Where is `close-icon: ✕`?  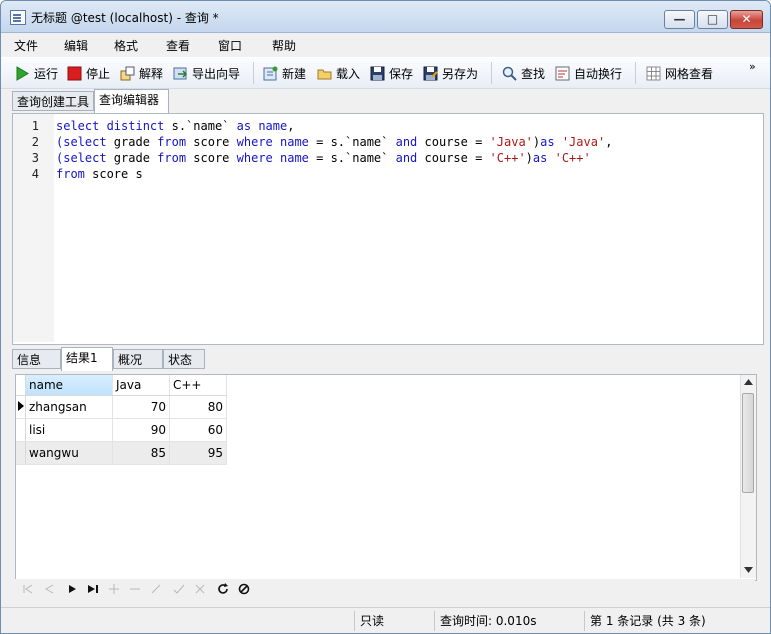 close-icon: ✕ is located at coordinates (746, 19).